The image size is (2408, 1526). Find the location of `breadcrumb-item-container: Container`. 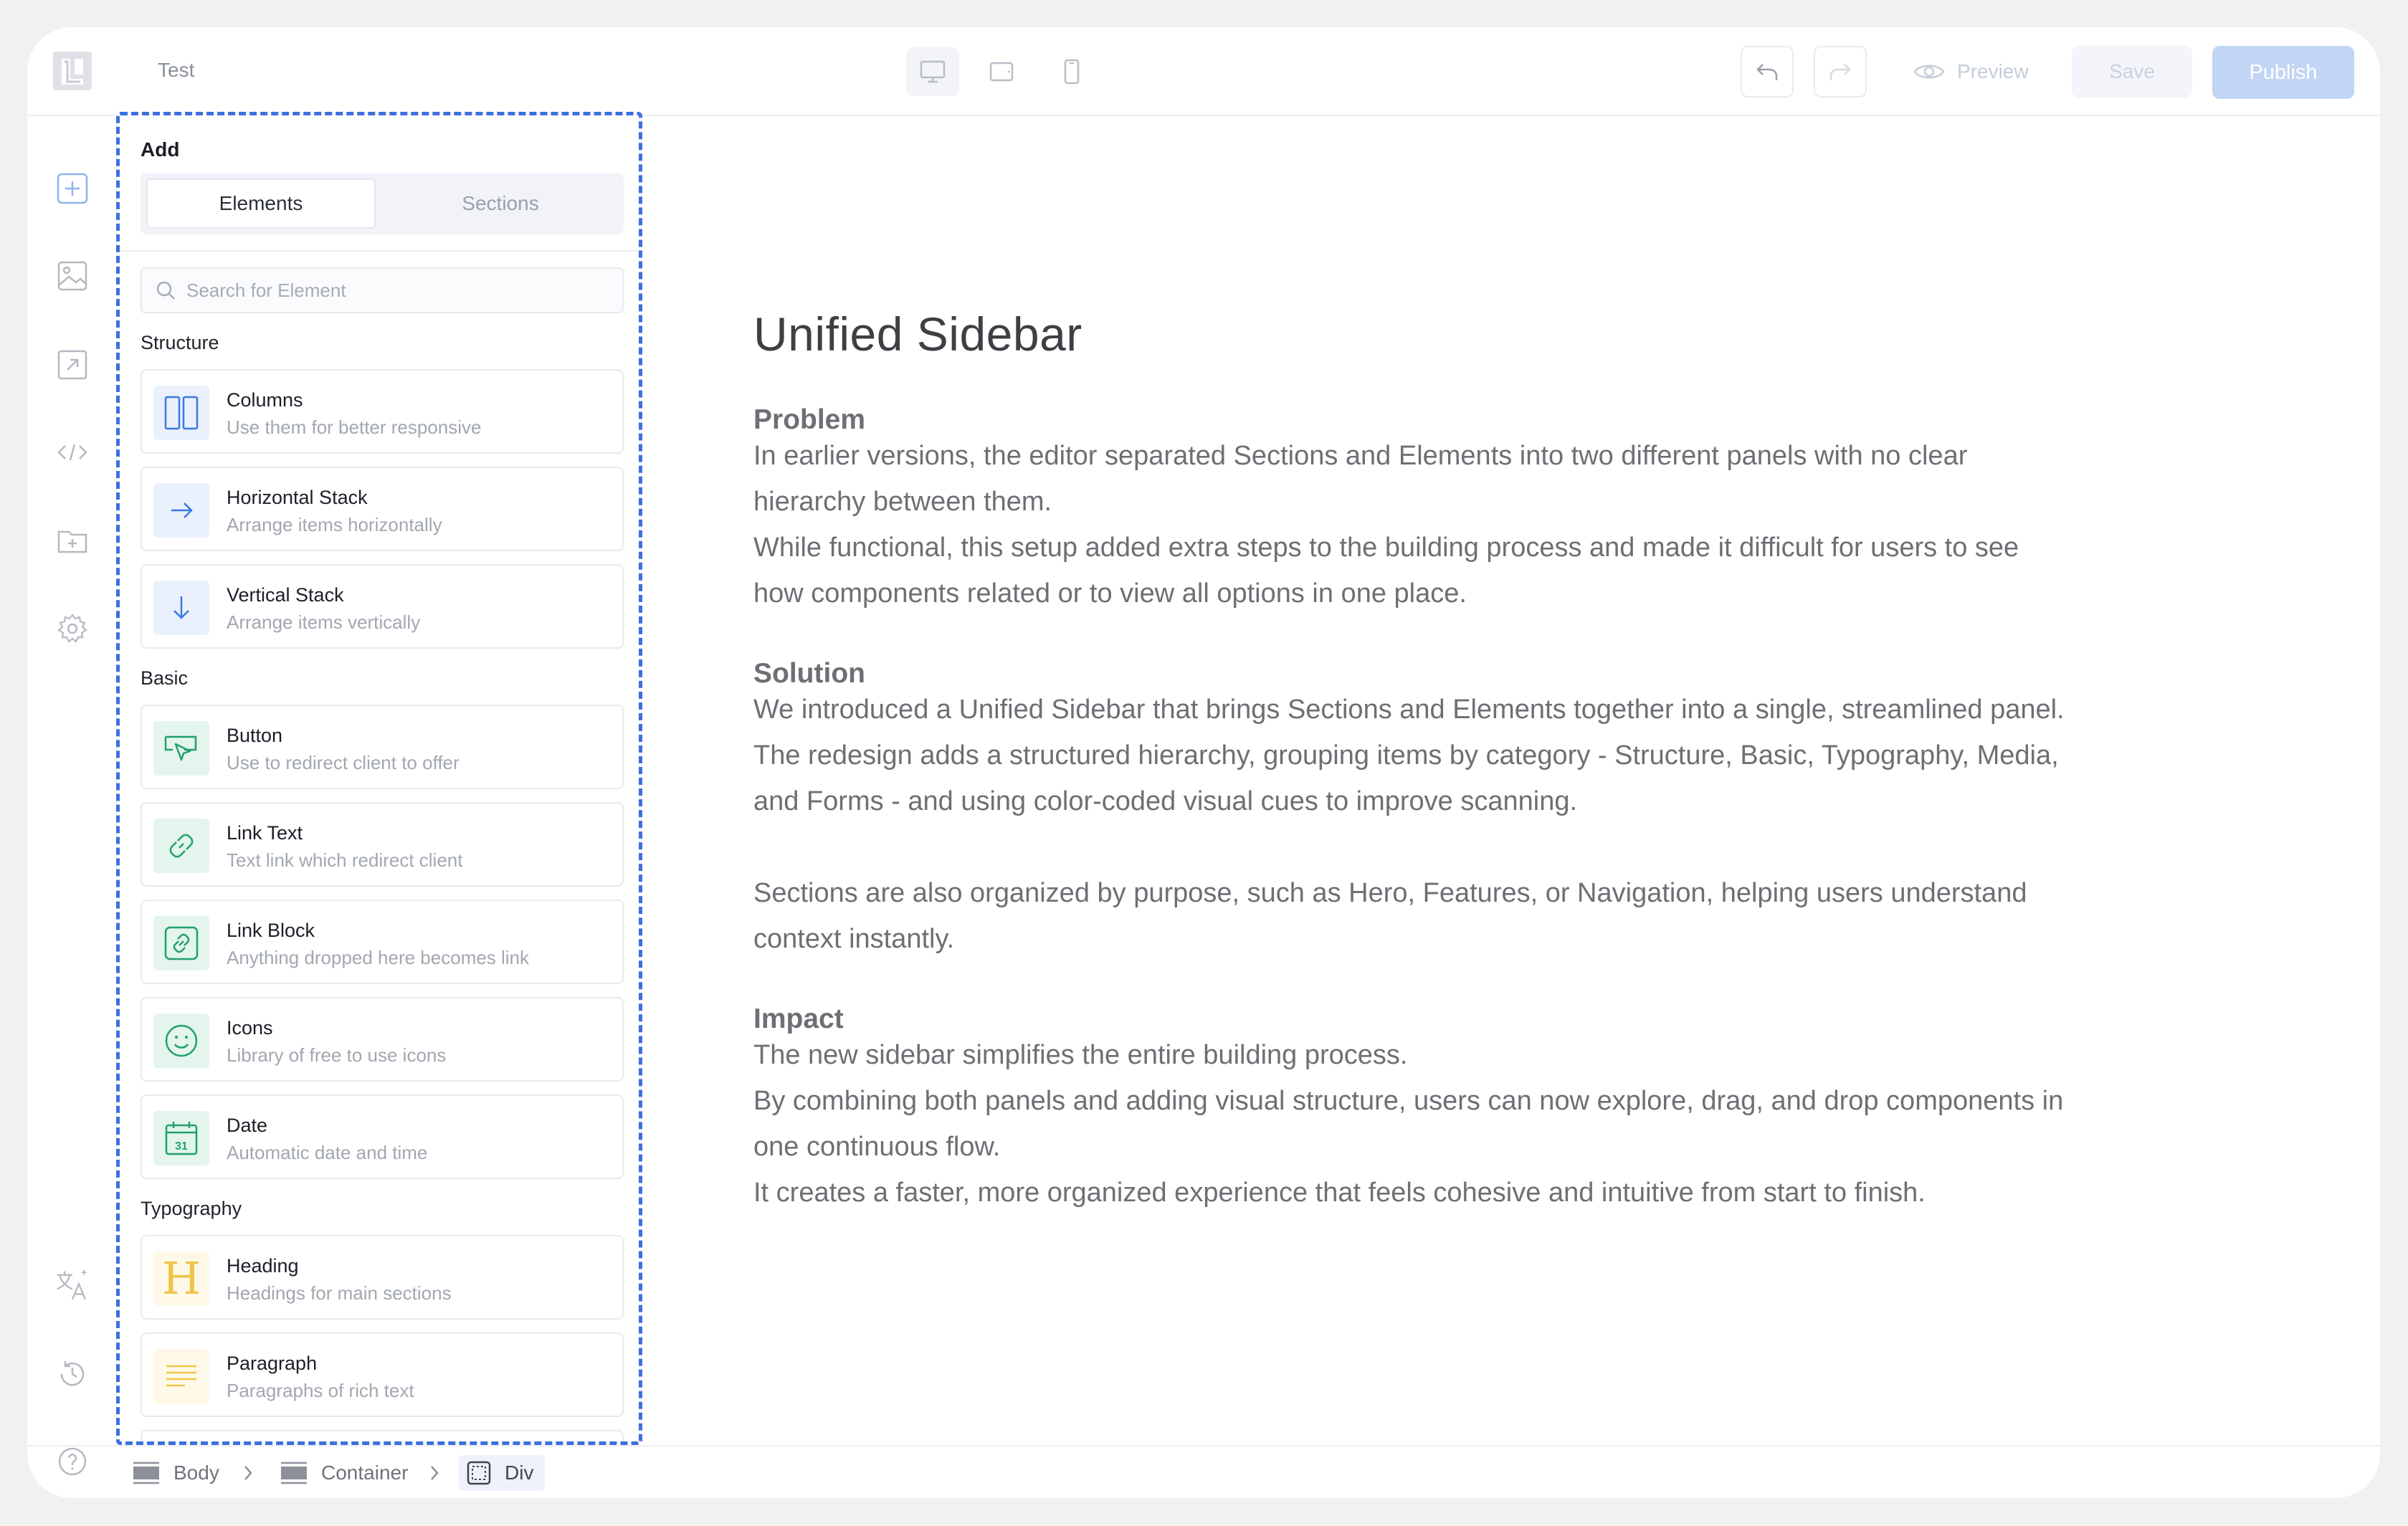

breadcrumb-item-container: Container is located at coordinates (344, 1473).